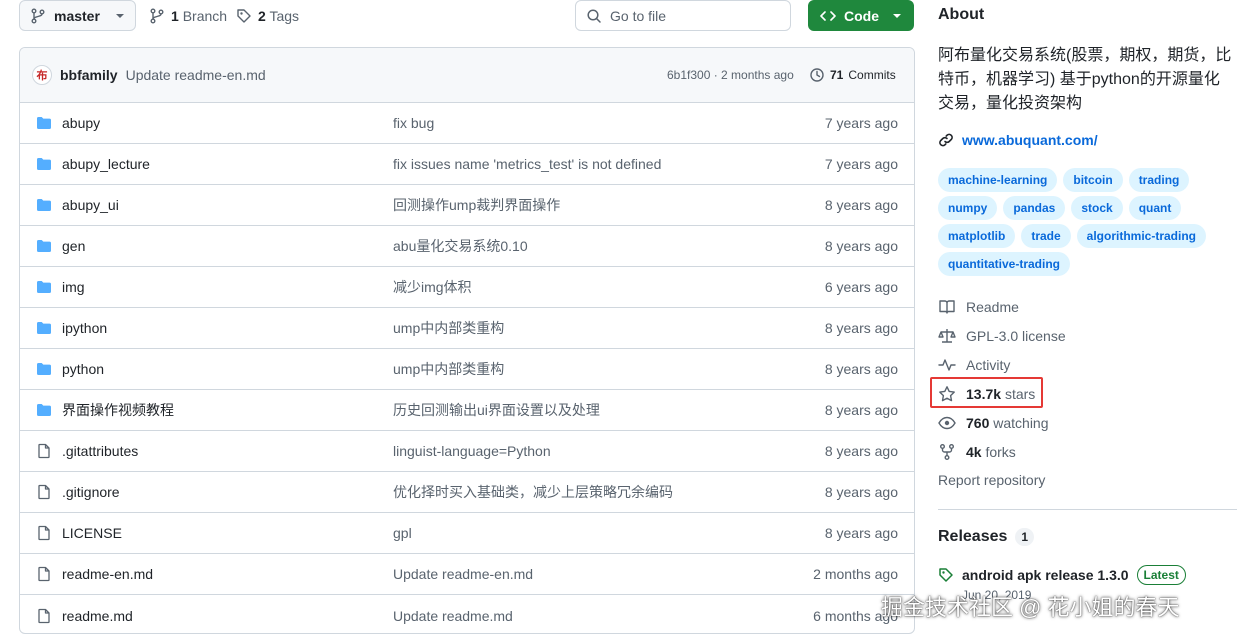  What do you see at coordinates (974, 452) in the screenshot?
I see `forks-count: 4k` at bounding box center [974, 452].